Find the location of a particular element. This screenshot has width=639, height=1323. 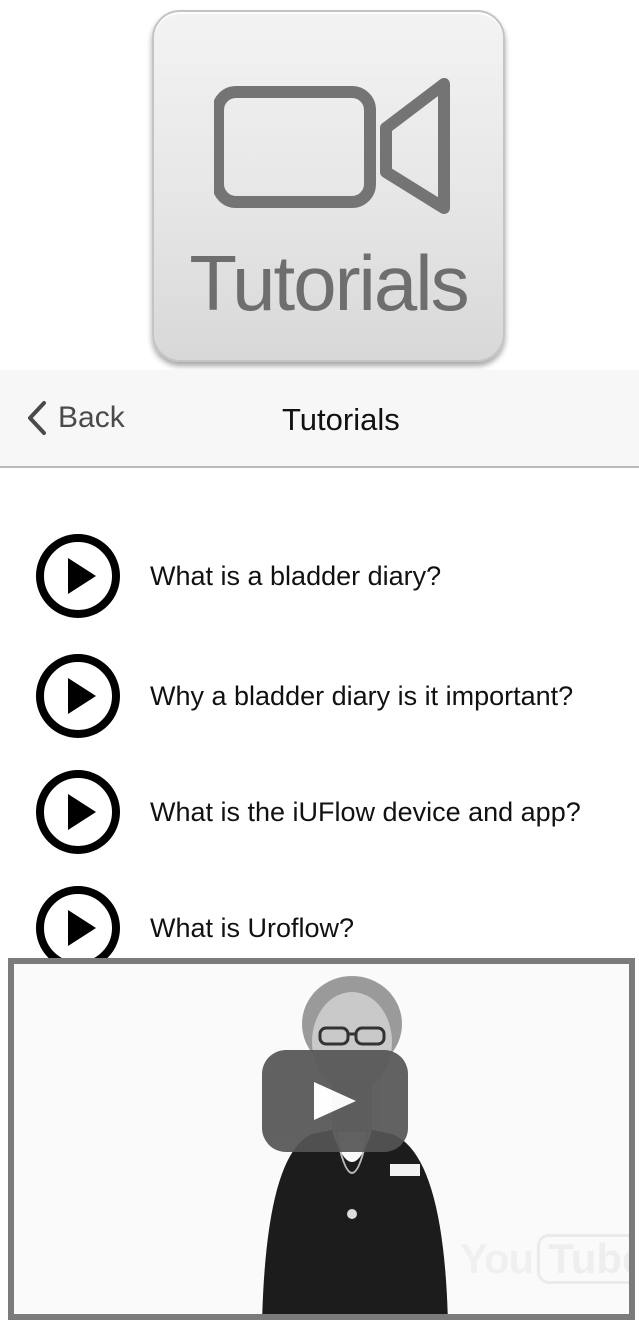

tutorial-label: What is a bladder diary? is located at coordinates (296, 575).